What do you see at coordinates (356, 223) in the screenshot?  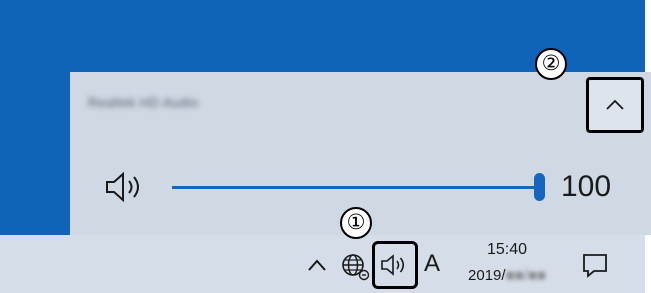 I see `callout-badge-1: ①` at bounding box center [356, 223].